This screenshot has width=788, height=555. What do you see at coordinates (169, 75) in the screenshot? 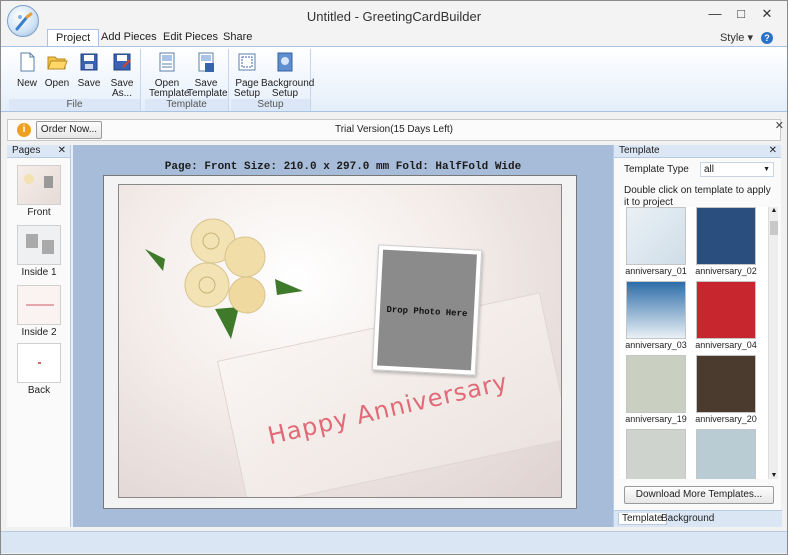
I see `open-template-button: Open Template` at bounding box center [169, 75].